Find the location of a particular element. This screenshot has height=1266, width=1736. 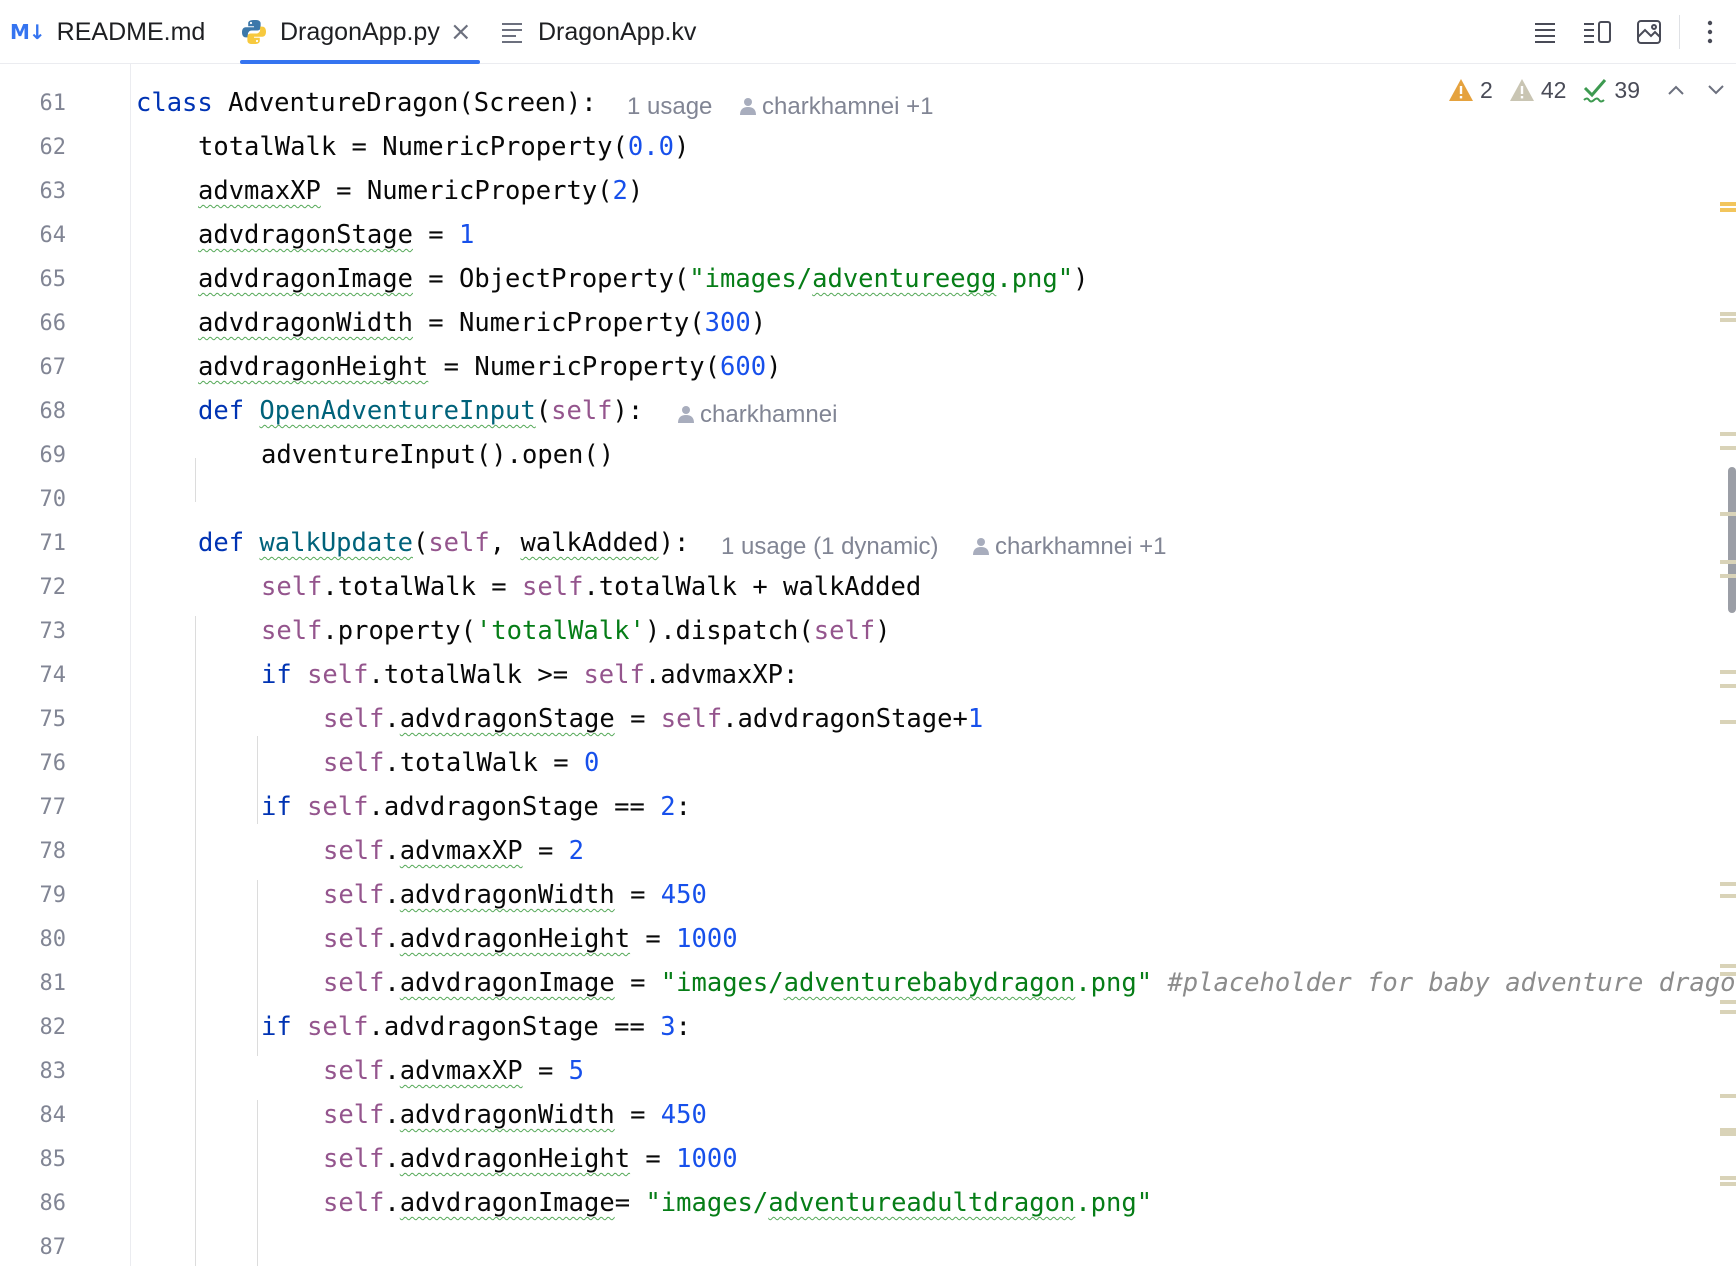

line-number: 76 is located at coordinates (53, 763).